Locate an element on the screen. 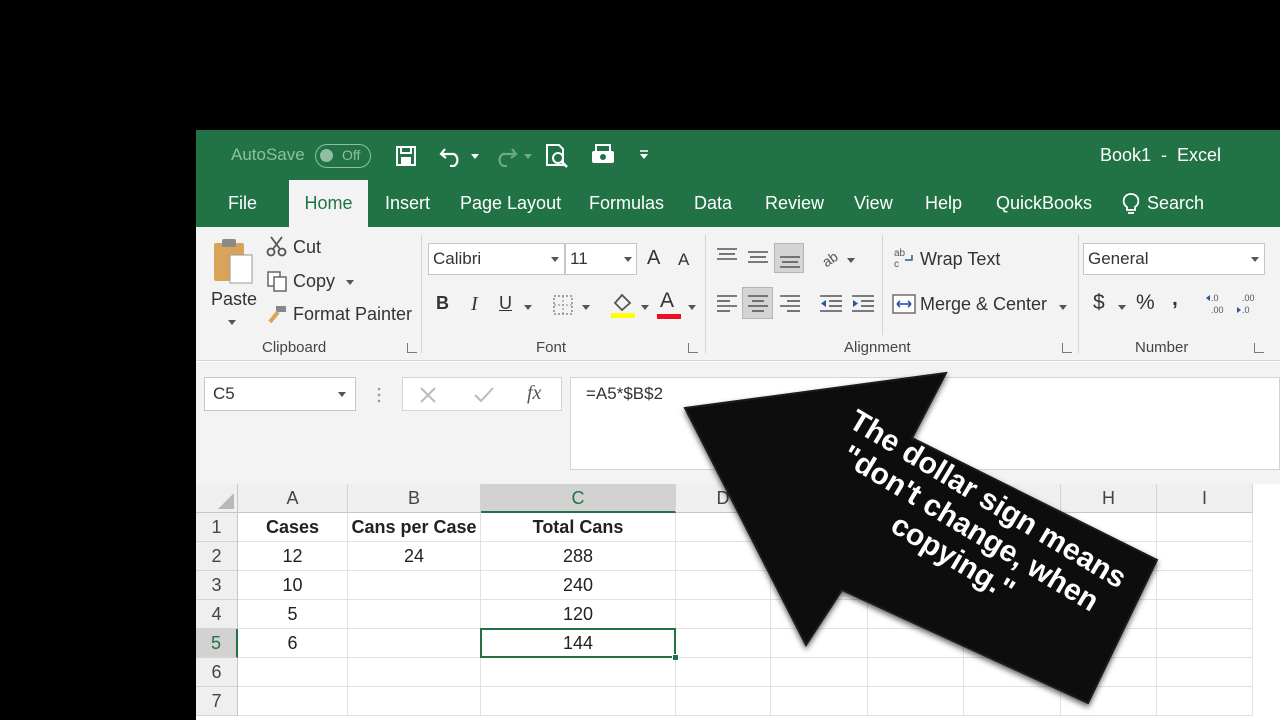 The image size is (1280, 720). lightbulb-icon is located at coordinates (1131, 204).